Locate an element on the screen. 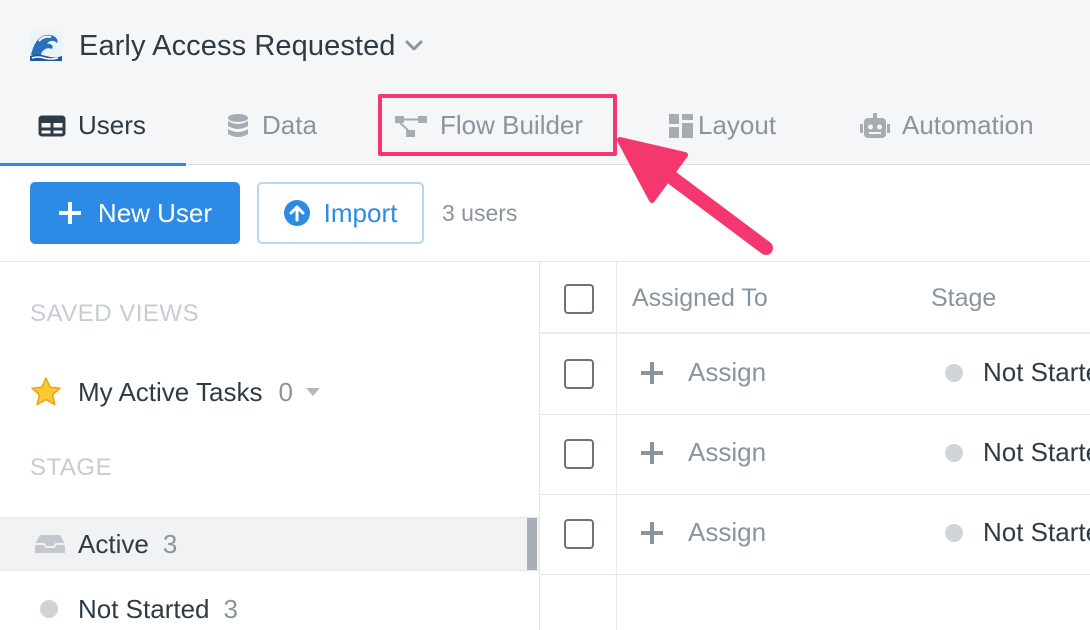 Image resolution: width=1090 pixels, height=630 pixels. database-icon is located at coordinates (238, 125).